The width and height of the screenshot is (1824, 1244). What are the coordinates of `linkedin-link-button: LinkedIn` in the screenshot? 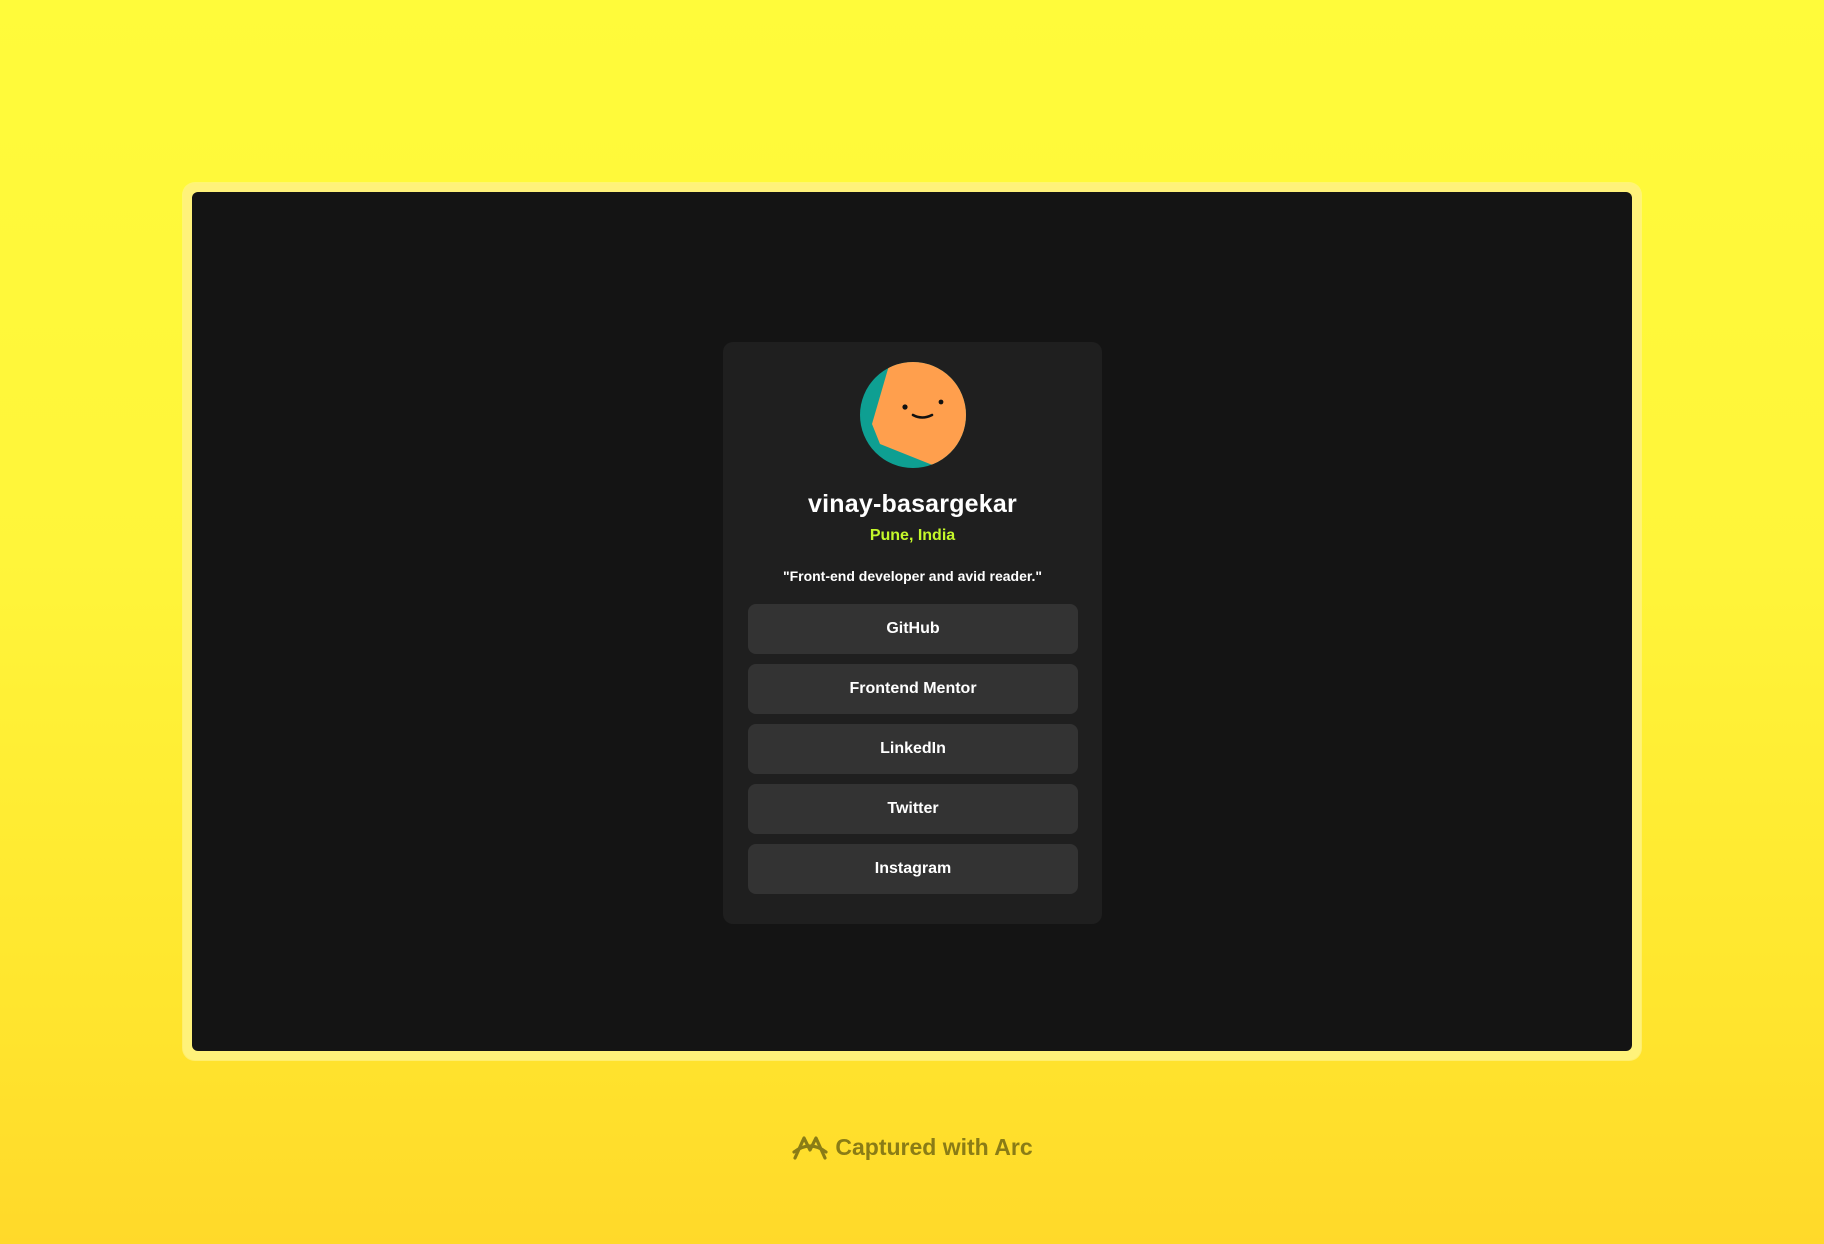 It's located at (913, 749).